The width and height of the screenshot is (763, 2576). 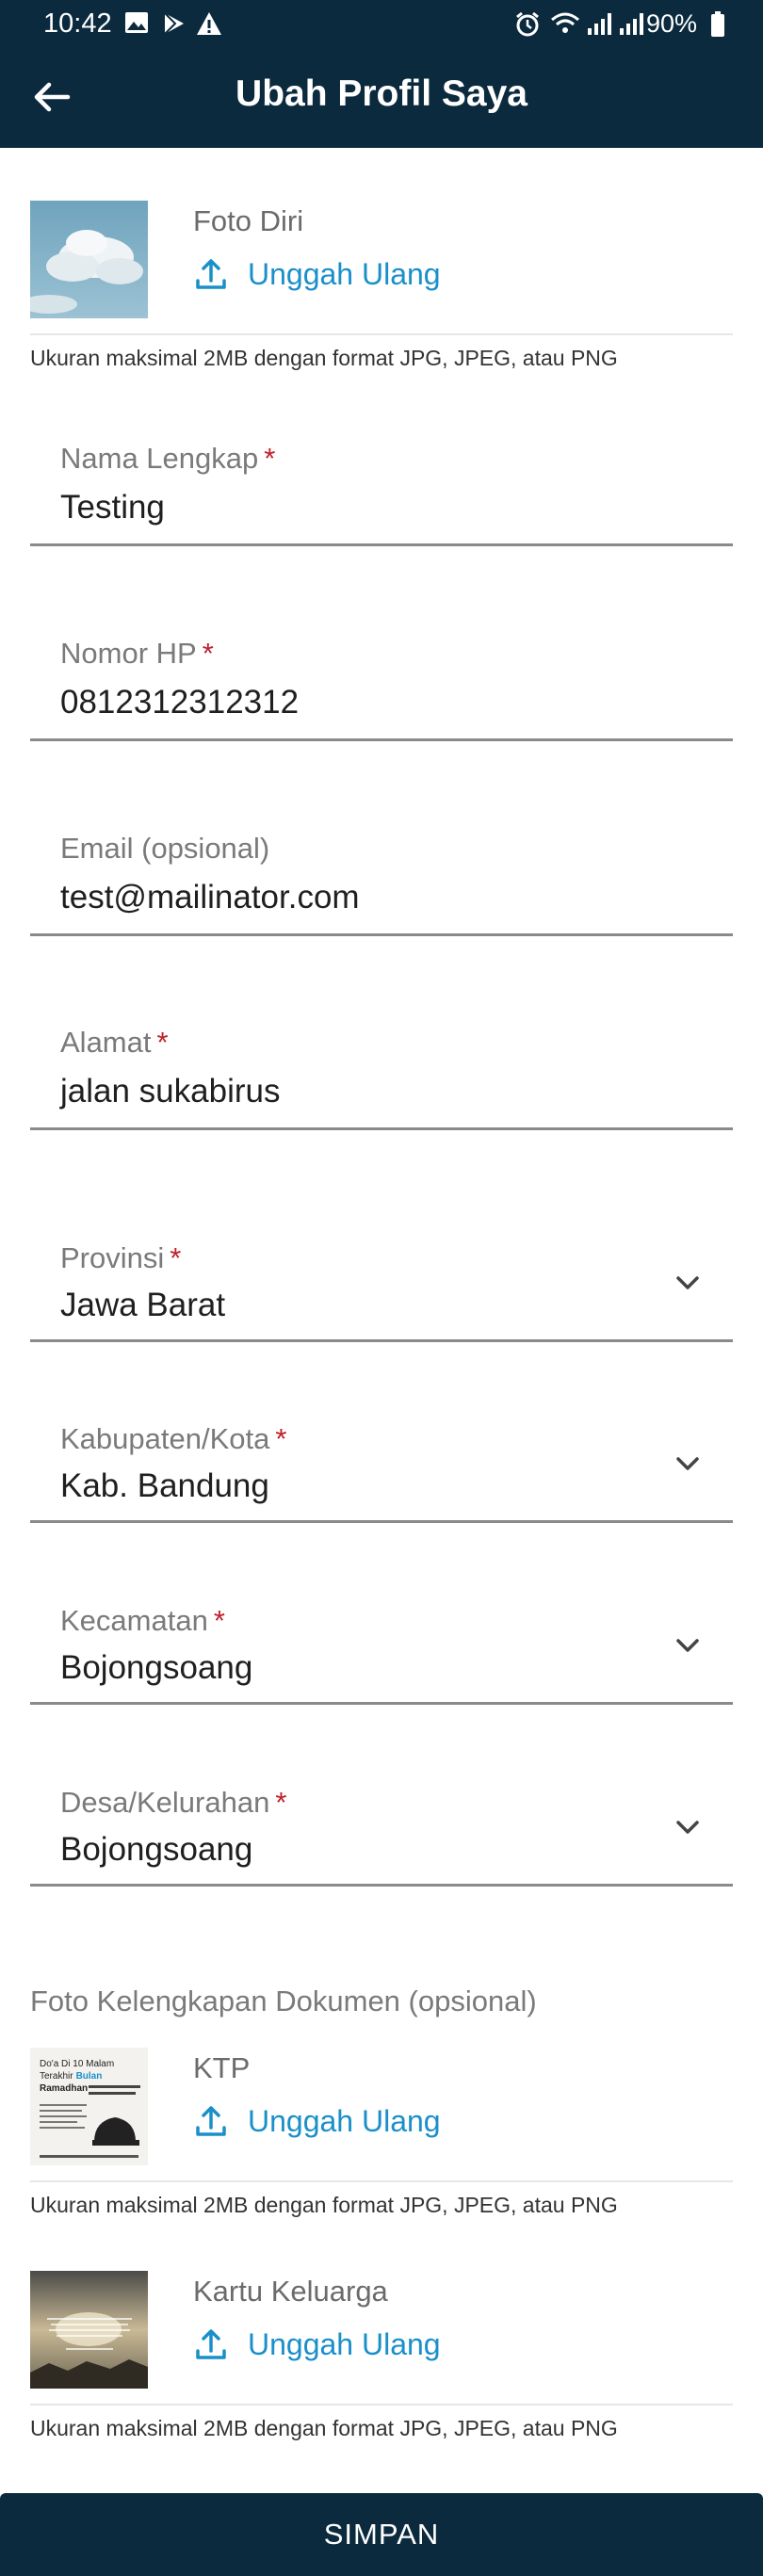 I want to click on ktp-upload-label: Unggah Ulang, so click(x=344, y=2120).